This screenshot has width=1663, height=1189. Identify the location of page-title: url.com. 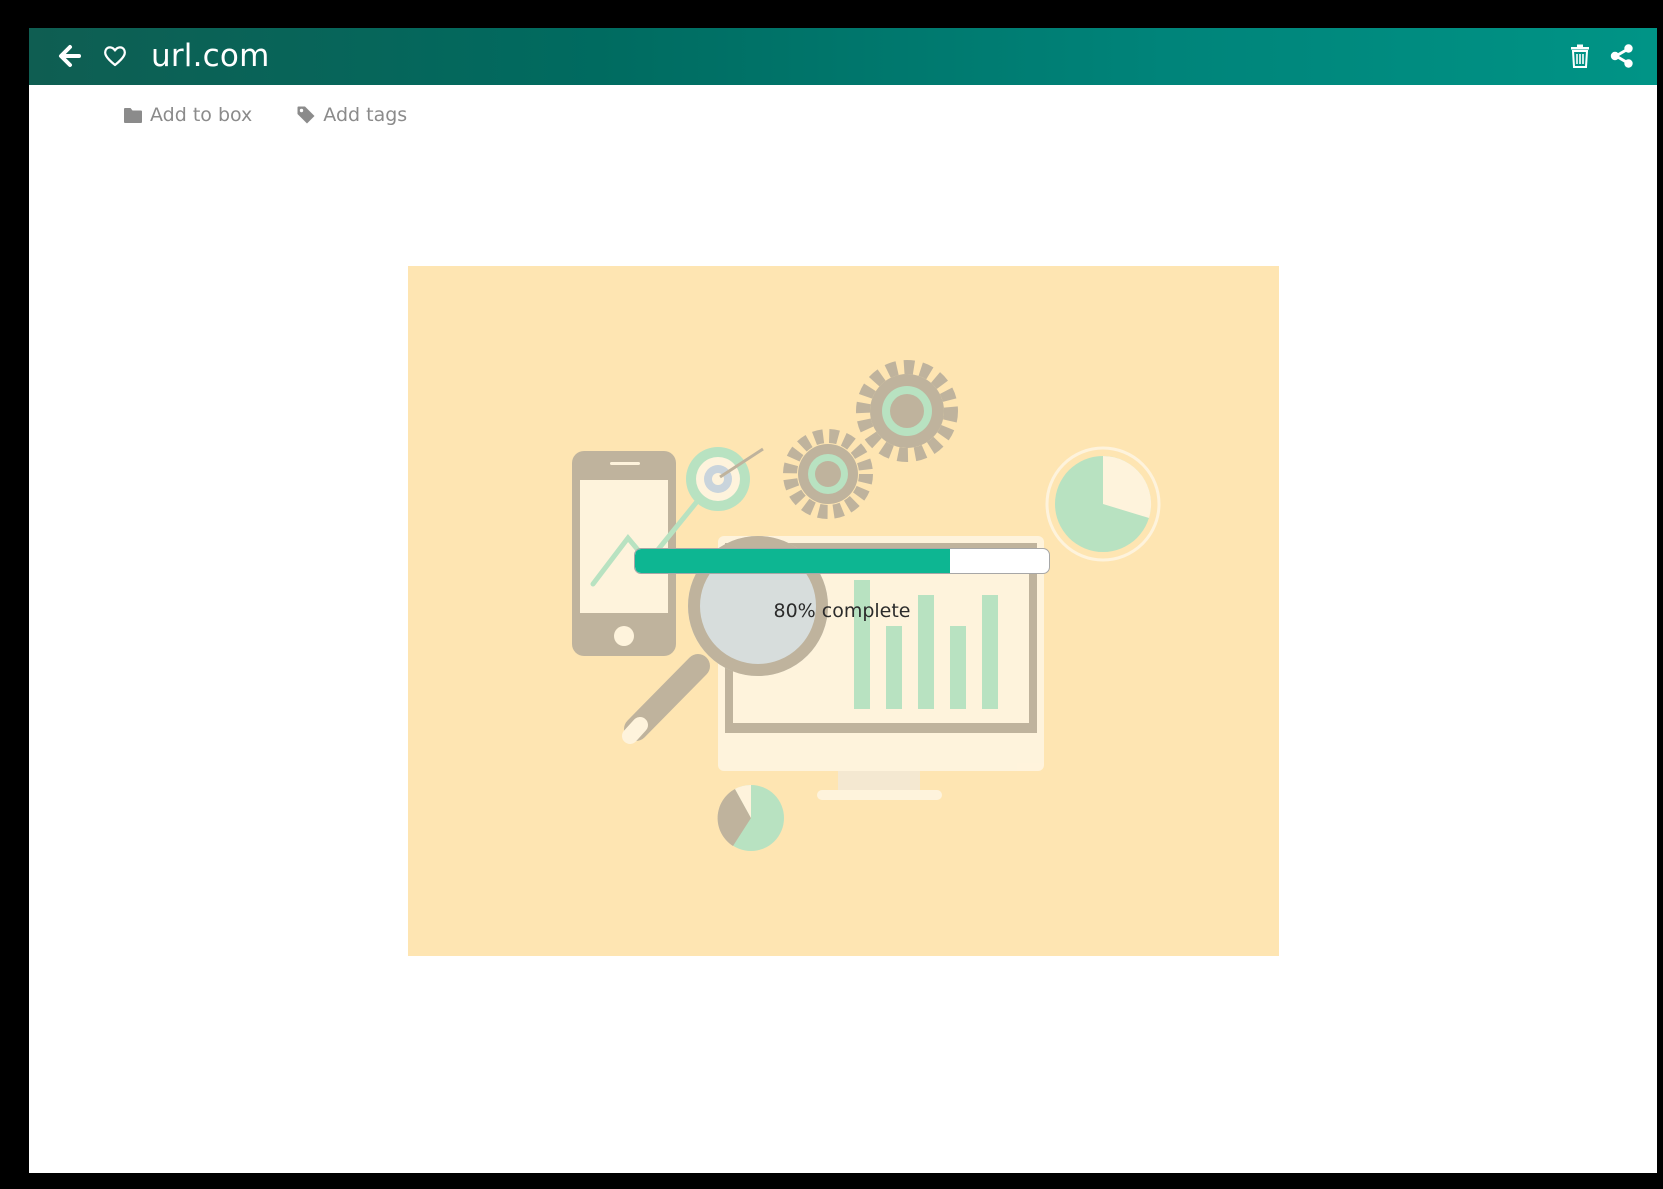
(210, 56).